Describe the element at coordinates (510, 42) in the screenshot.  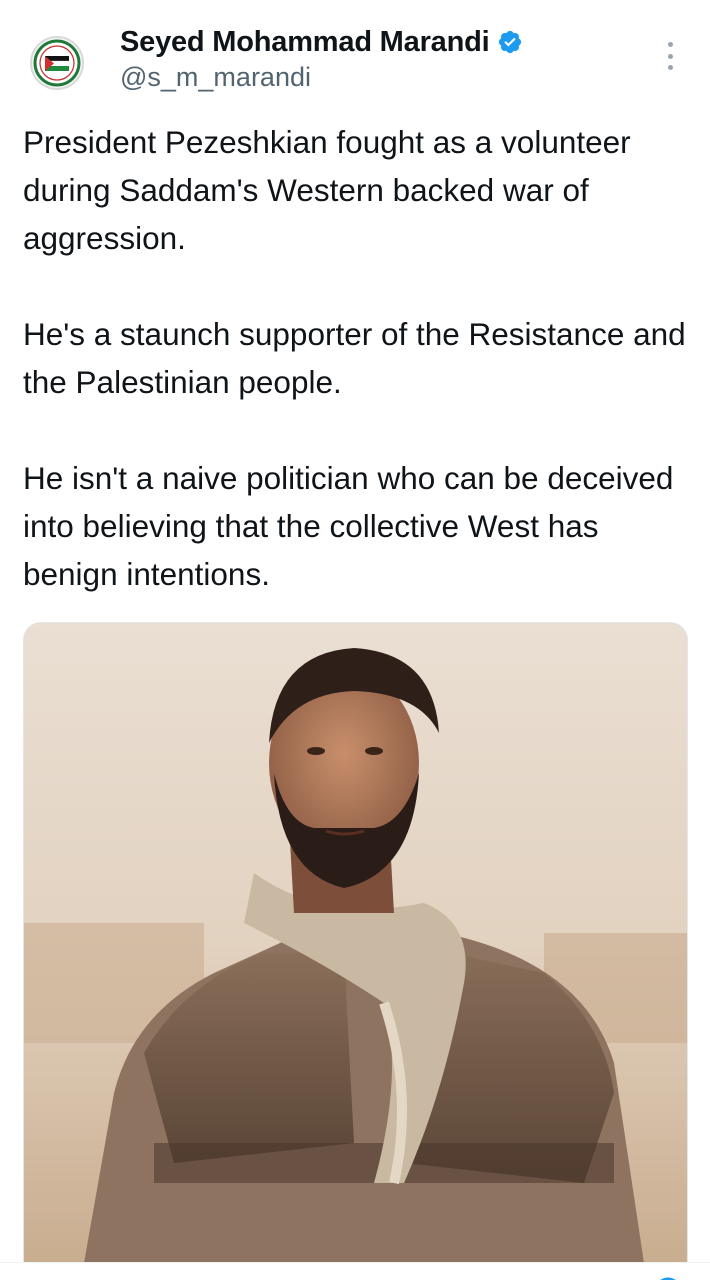
I see `verified-badge-icon` at that location.